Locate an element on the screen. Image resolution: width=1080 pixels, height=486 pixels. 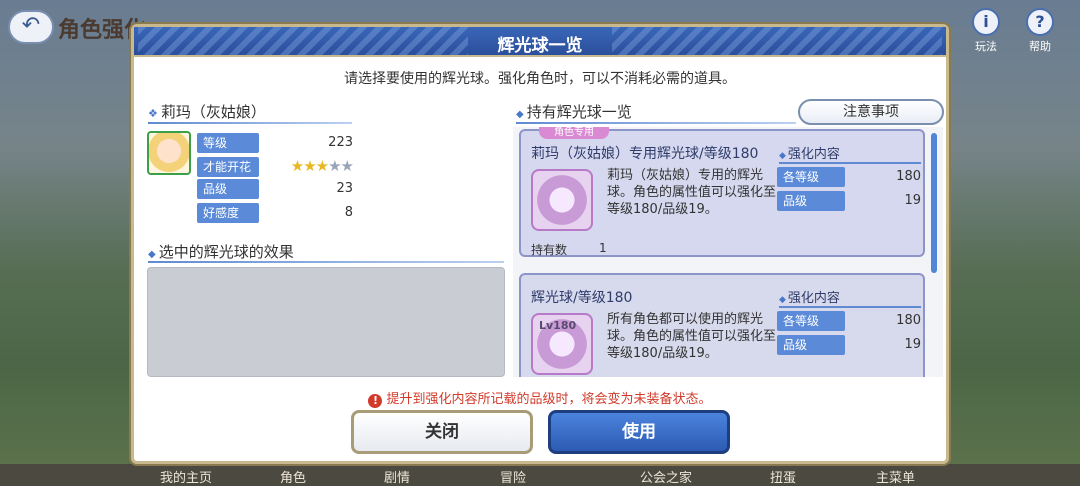
instruction-text: 请选择要使用的辉光球。强化角色时，可以不消耗必需的道具。 is located at coordinates (540, 79).